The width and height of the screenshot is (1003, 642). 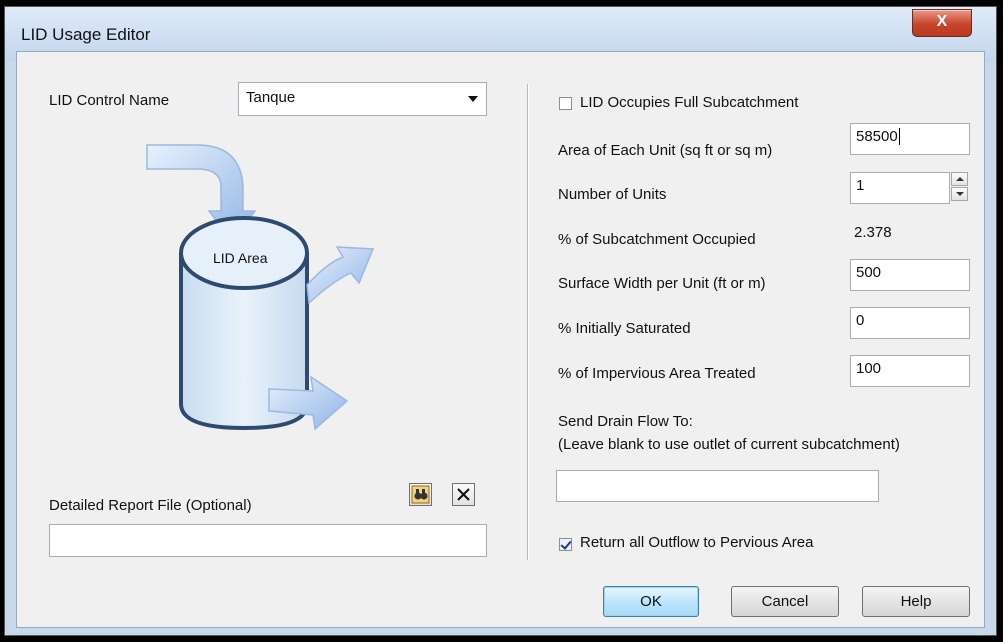 I want to click on occupied-value: 2.378, so click(x=873, y=232).